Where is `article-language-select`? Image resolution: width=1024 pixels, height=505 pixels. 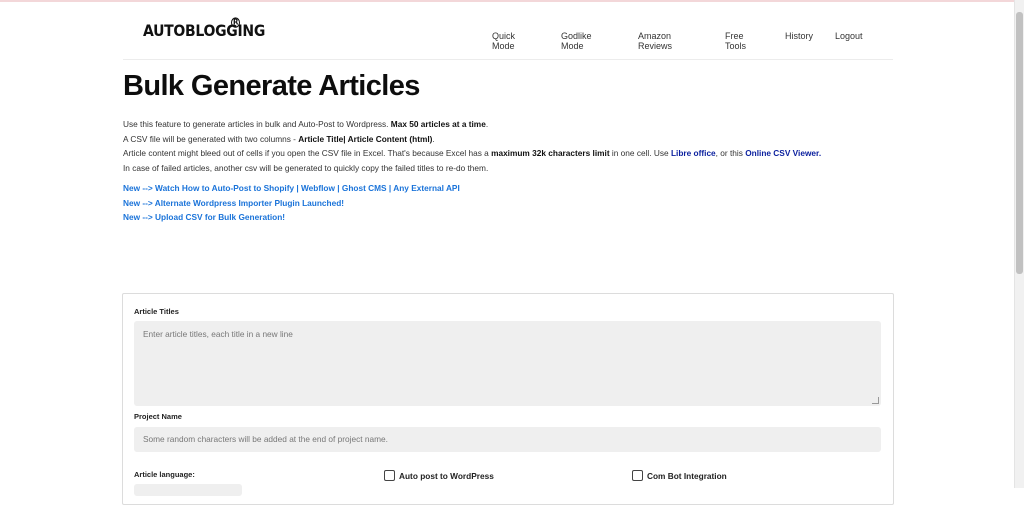
article-language-select is located at coordinates (188, 490).